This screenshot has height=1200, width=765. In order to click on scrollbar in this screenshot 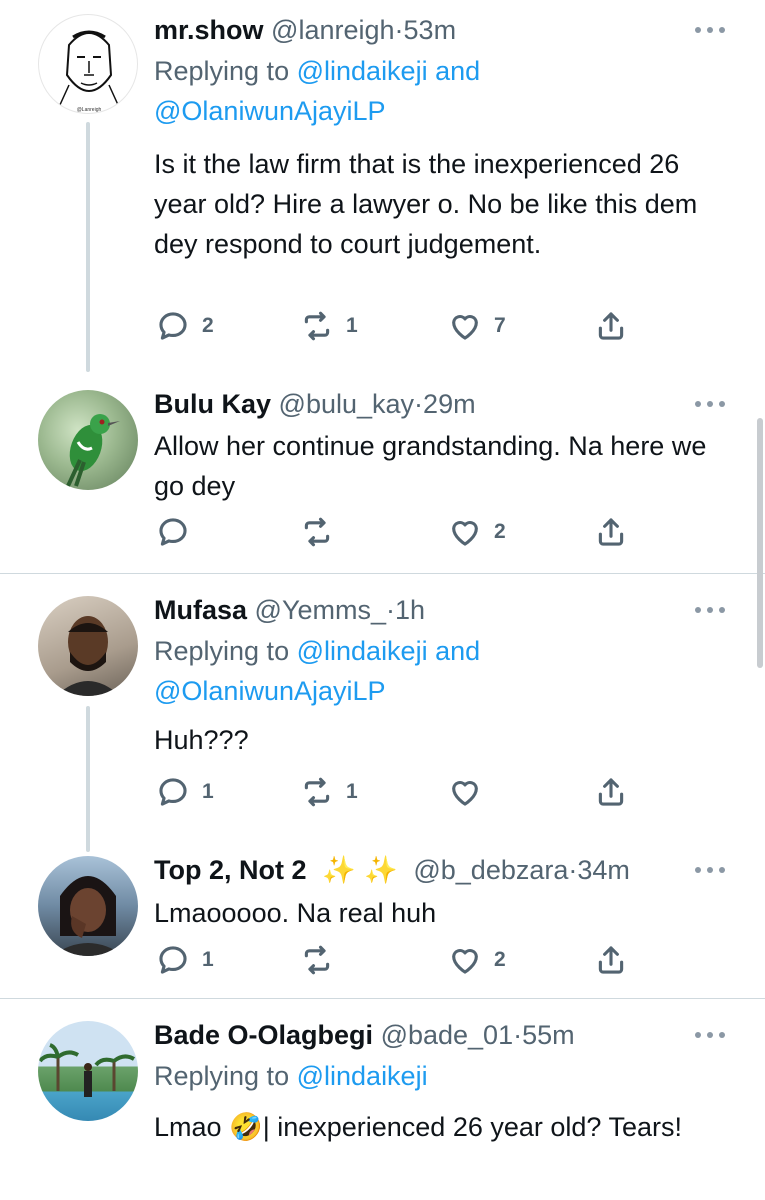, I will do `click(760, 543)`.